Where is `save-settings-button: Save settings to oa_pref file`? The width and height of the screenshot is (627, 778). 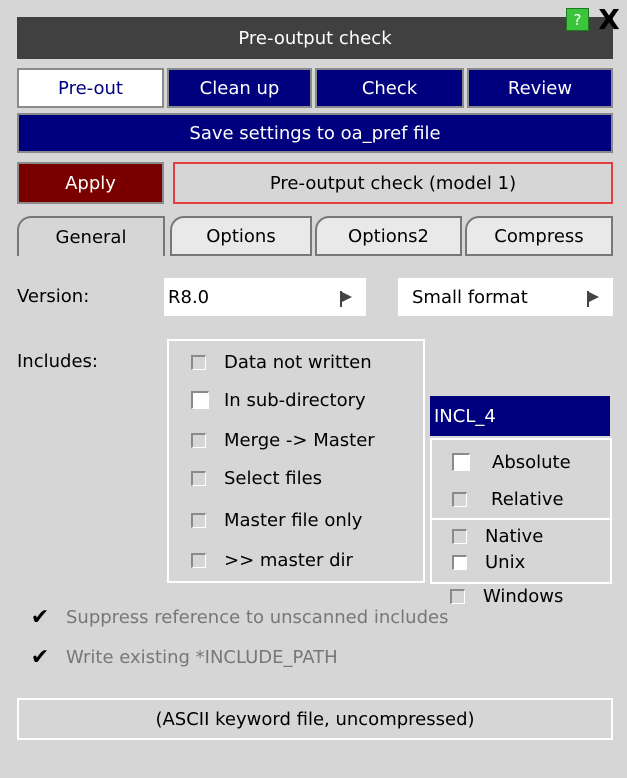
save-settings-button: Save settings to oa_pref file is located at coordinates (315, 133).